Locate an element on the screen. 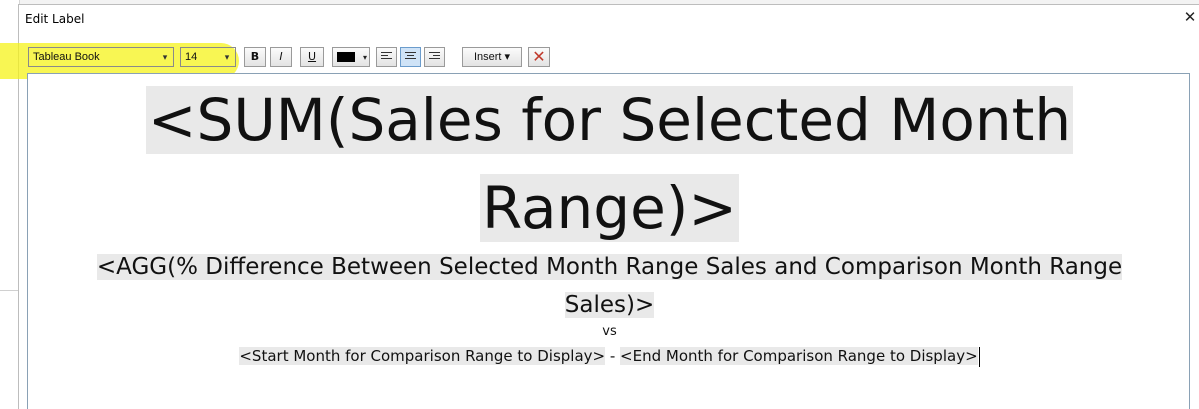 The height and width of the screenshot is (409, 1199). sales-field-token-cont: Range)> is located at coordinates (609, 208).